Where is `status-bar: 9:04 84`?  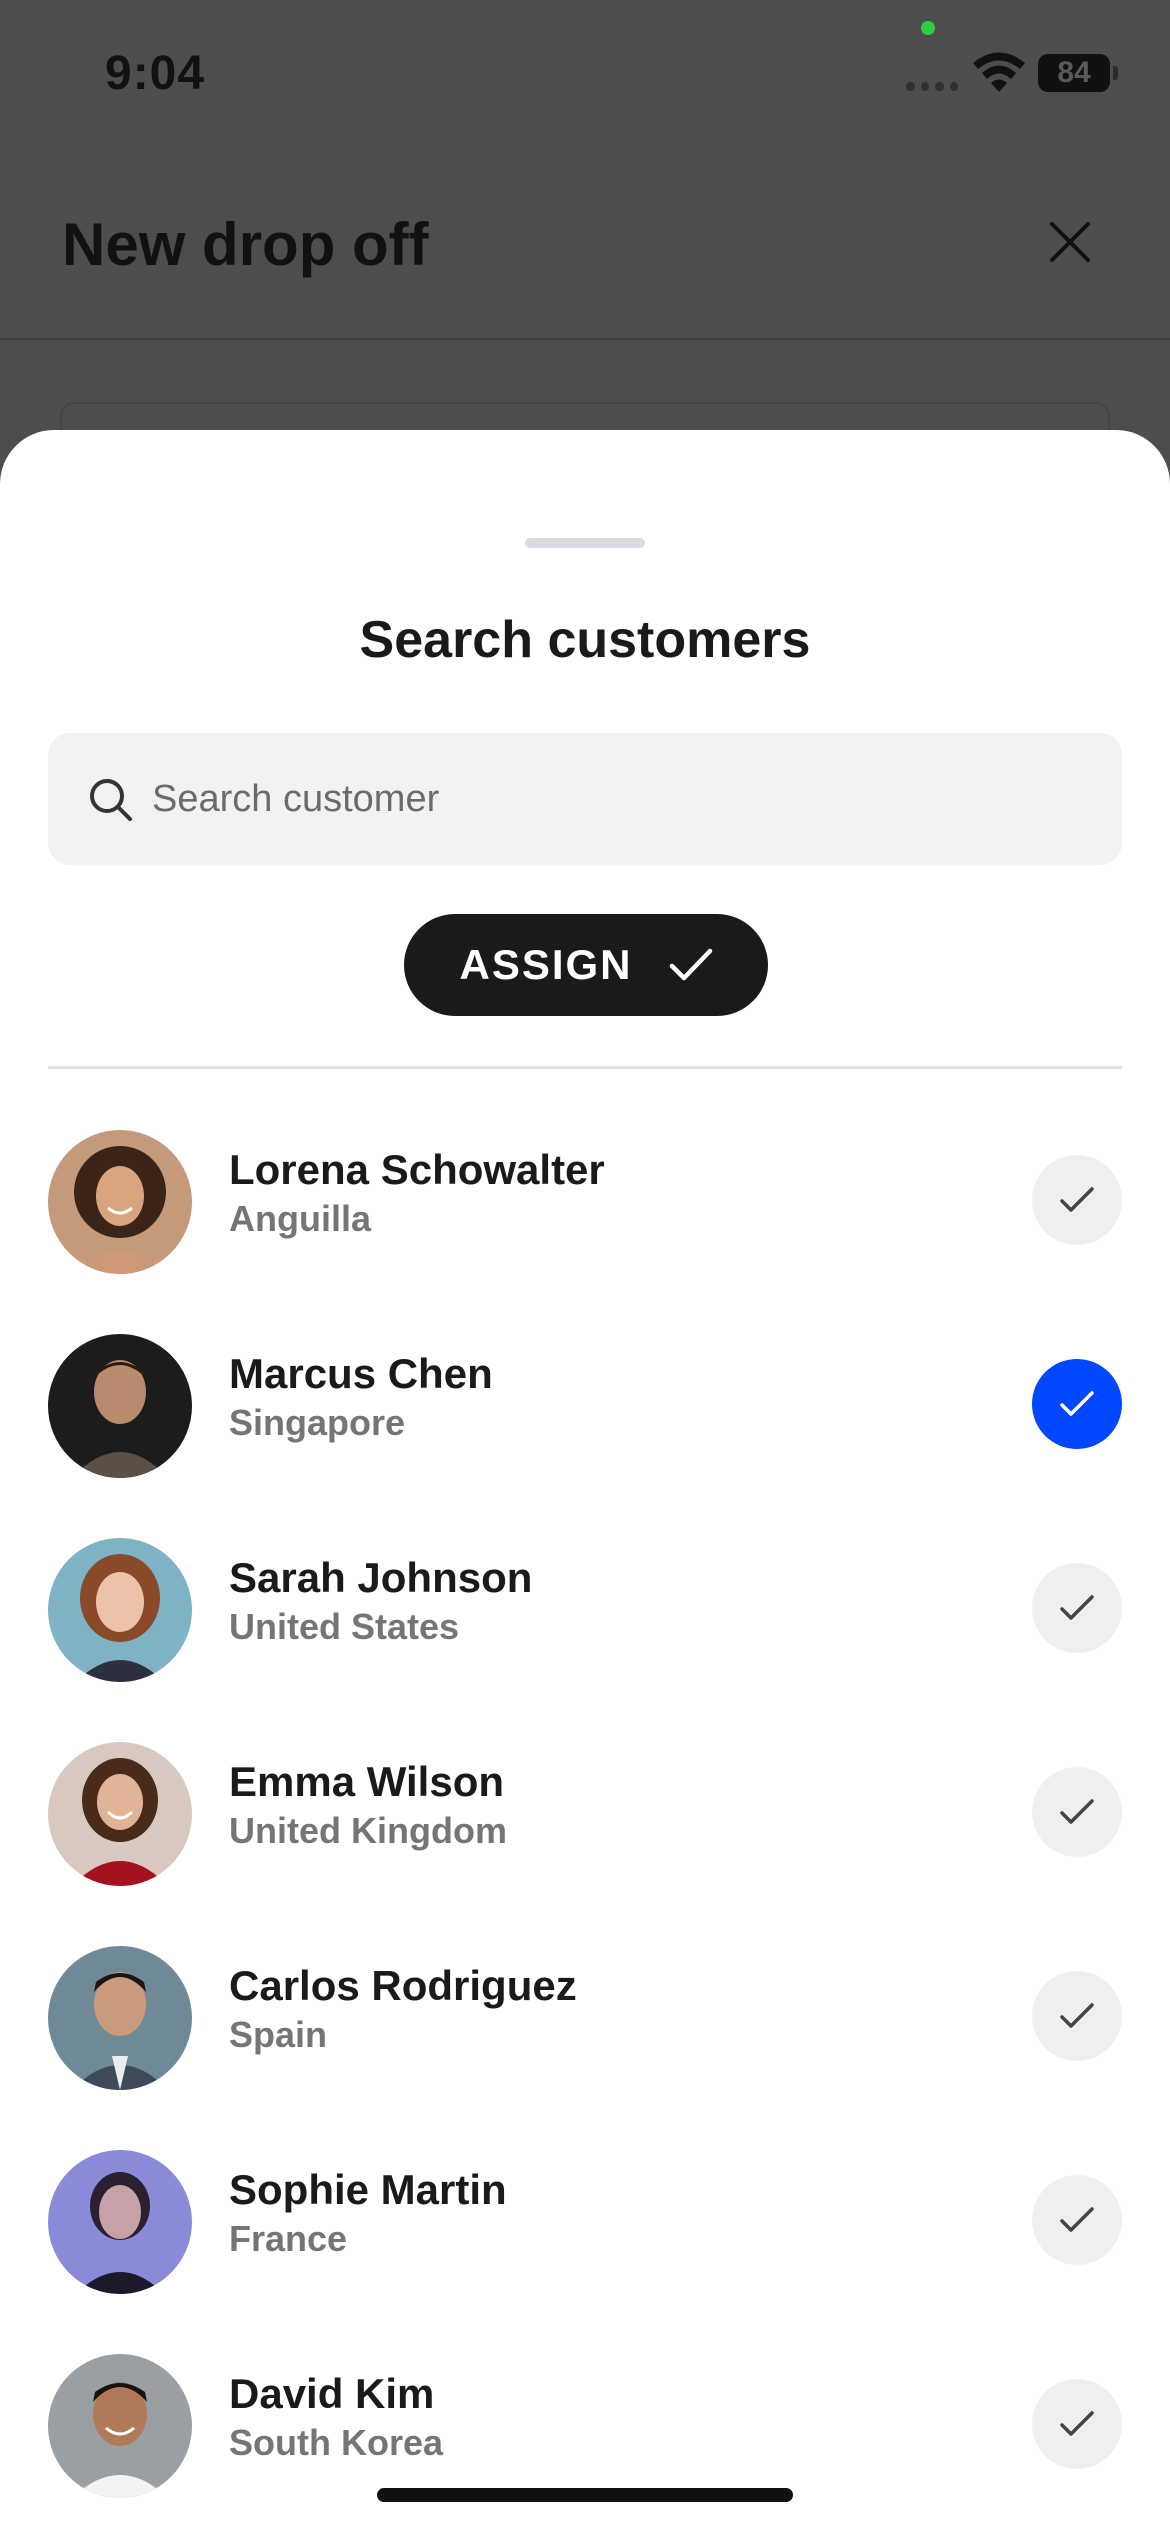
status-bar: 9:04 84 is located at coordinates (585, 75).